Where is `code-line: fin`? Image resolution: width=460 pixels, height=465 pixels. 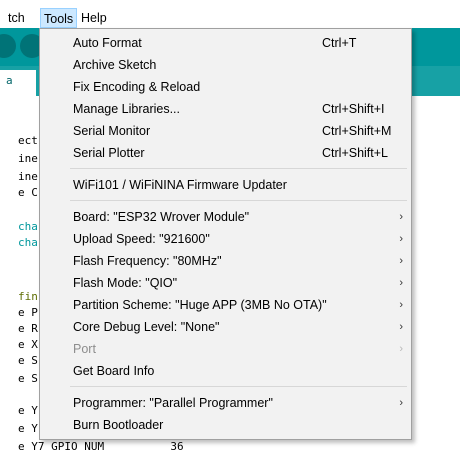
code-line: fin is located at coordinates (28, 296).